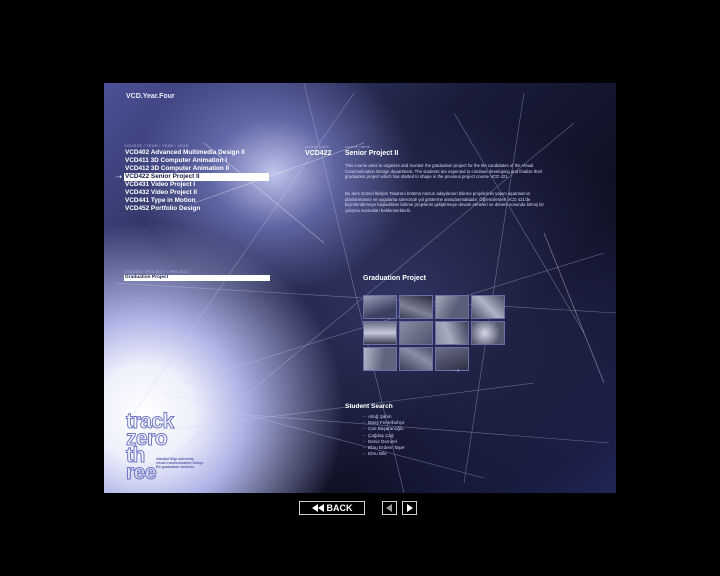 The image size is (720, 576). What do you see at coordinates (196, 161) in the screenshot?
I see `course-item-vcd411: VCD411 3D Computer Animation I` at bounding box center [196, 161].